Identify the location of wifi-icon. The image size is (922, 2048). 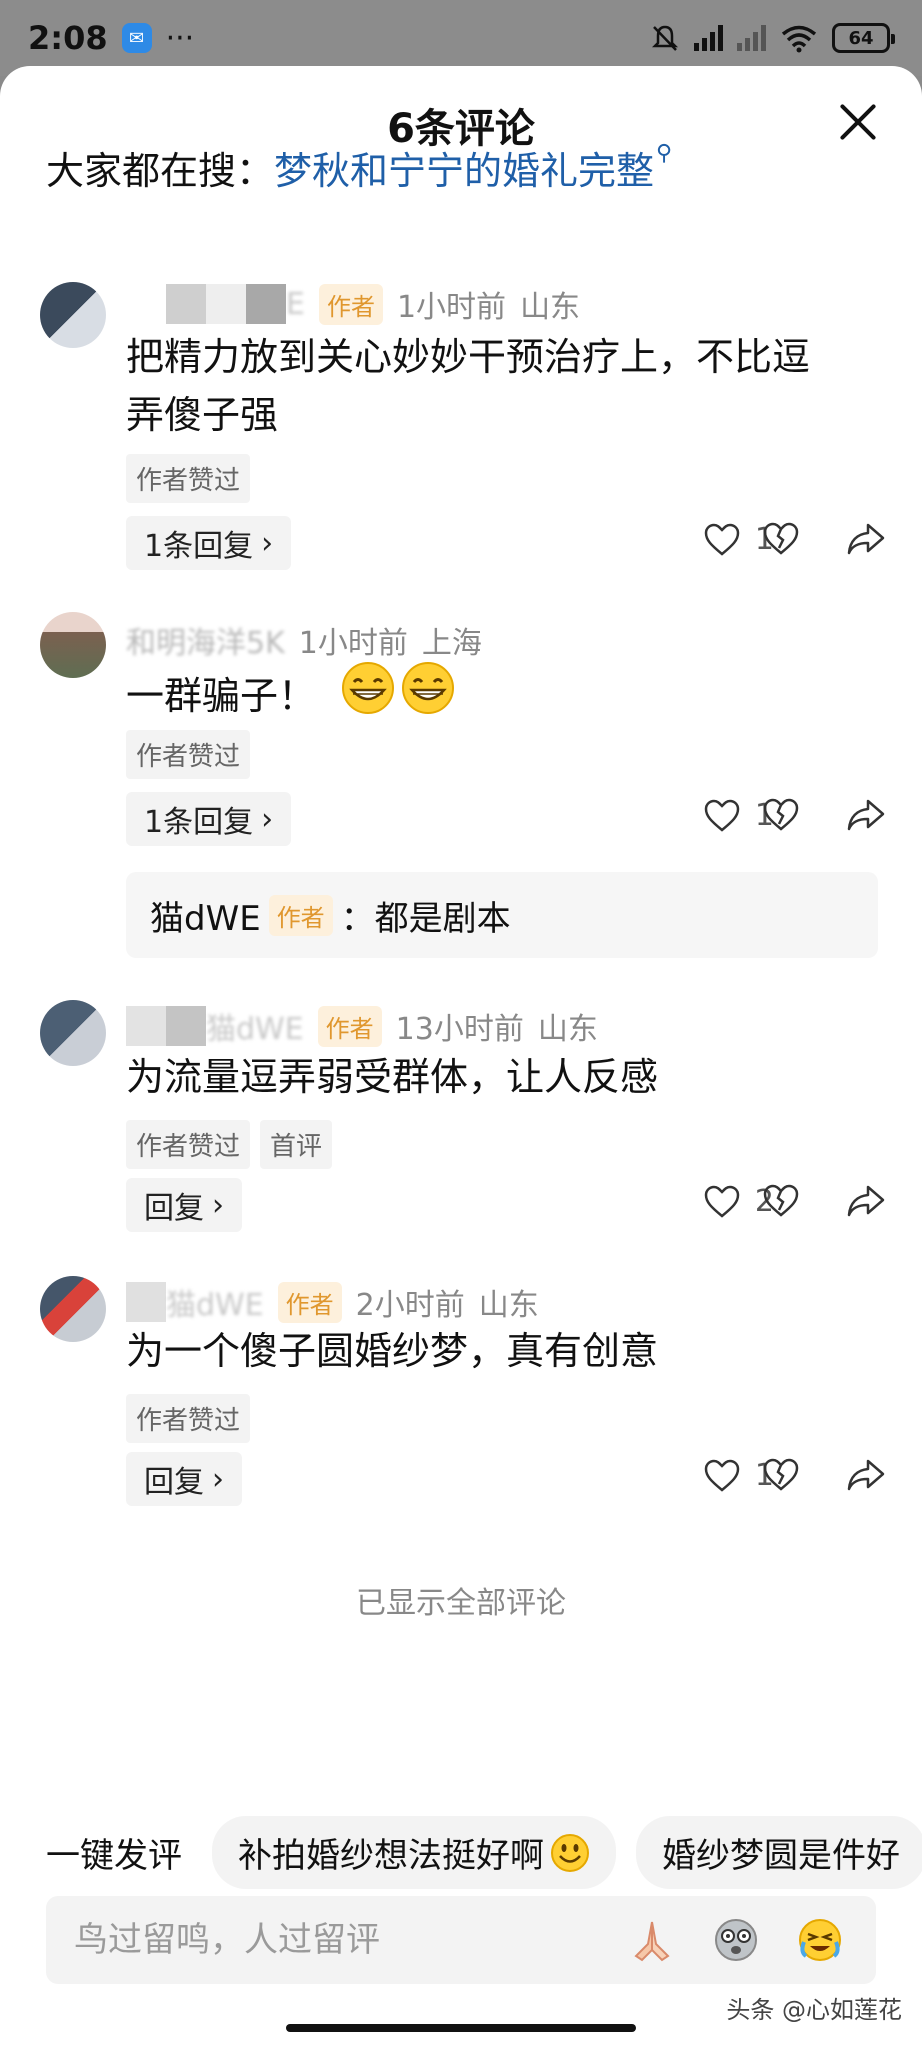
(799, 39).